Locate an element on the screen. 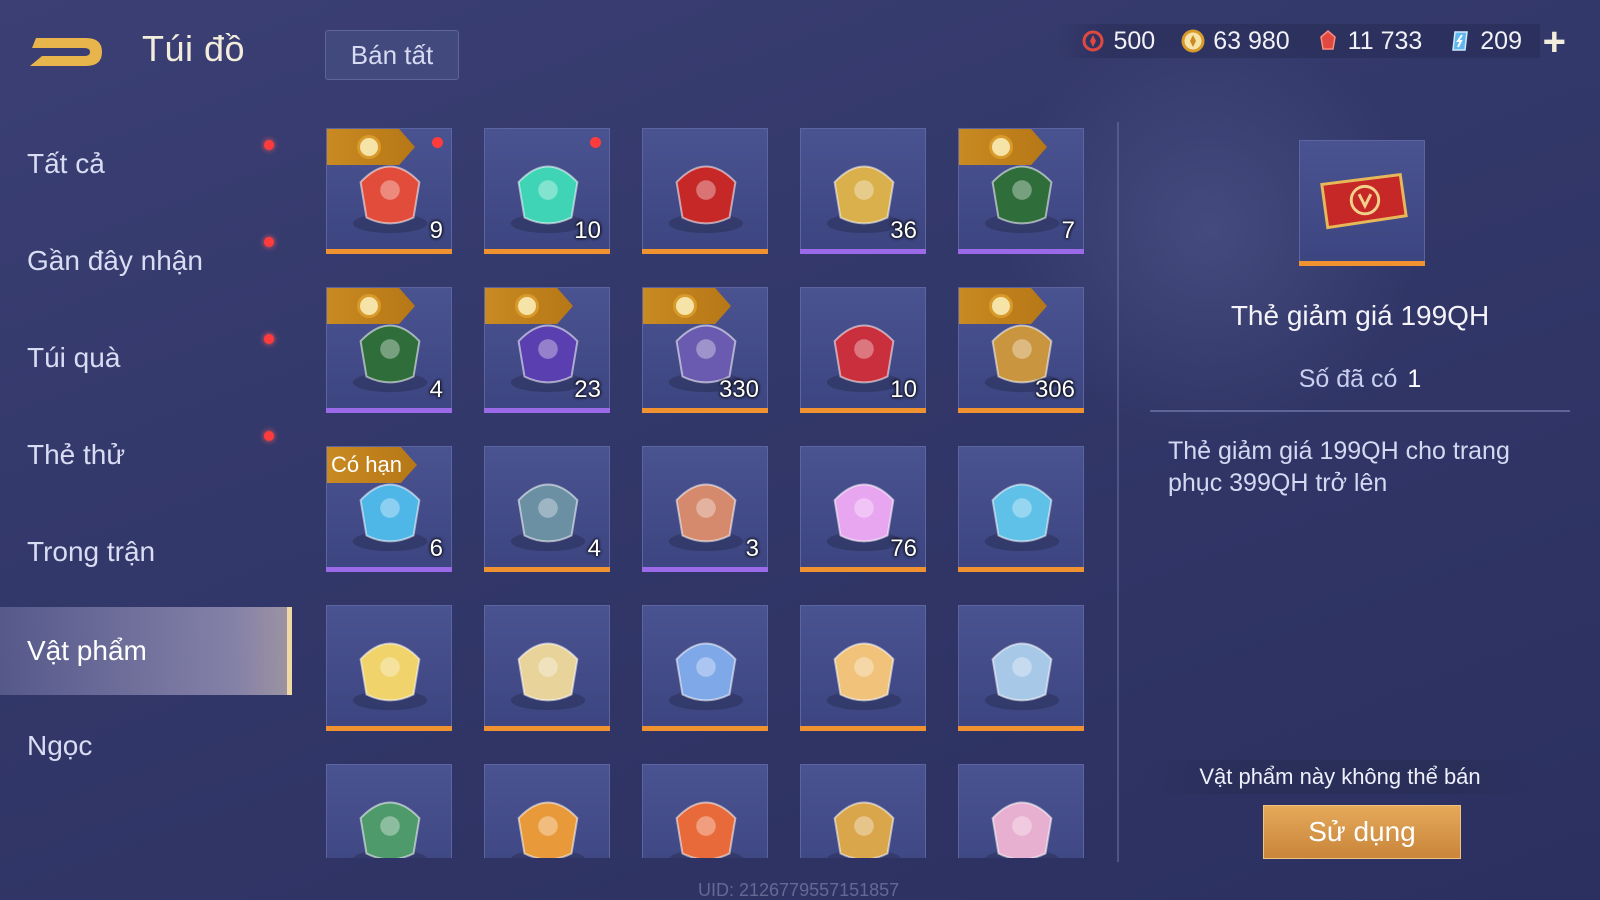  golden-teapot-icon is located at coordinates (864, 829).